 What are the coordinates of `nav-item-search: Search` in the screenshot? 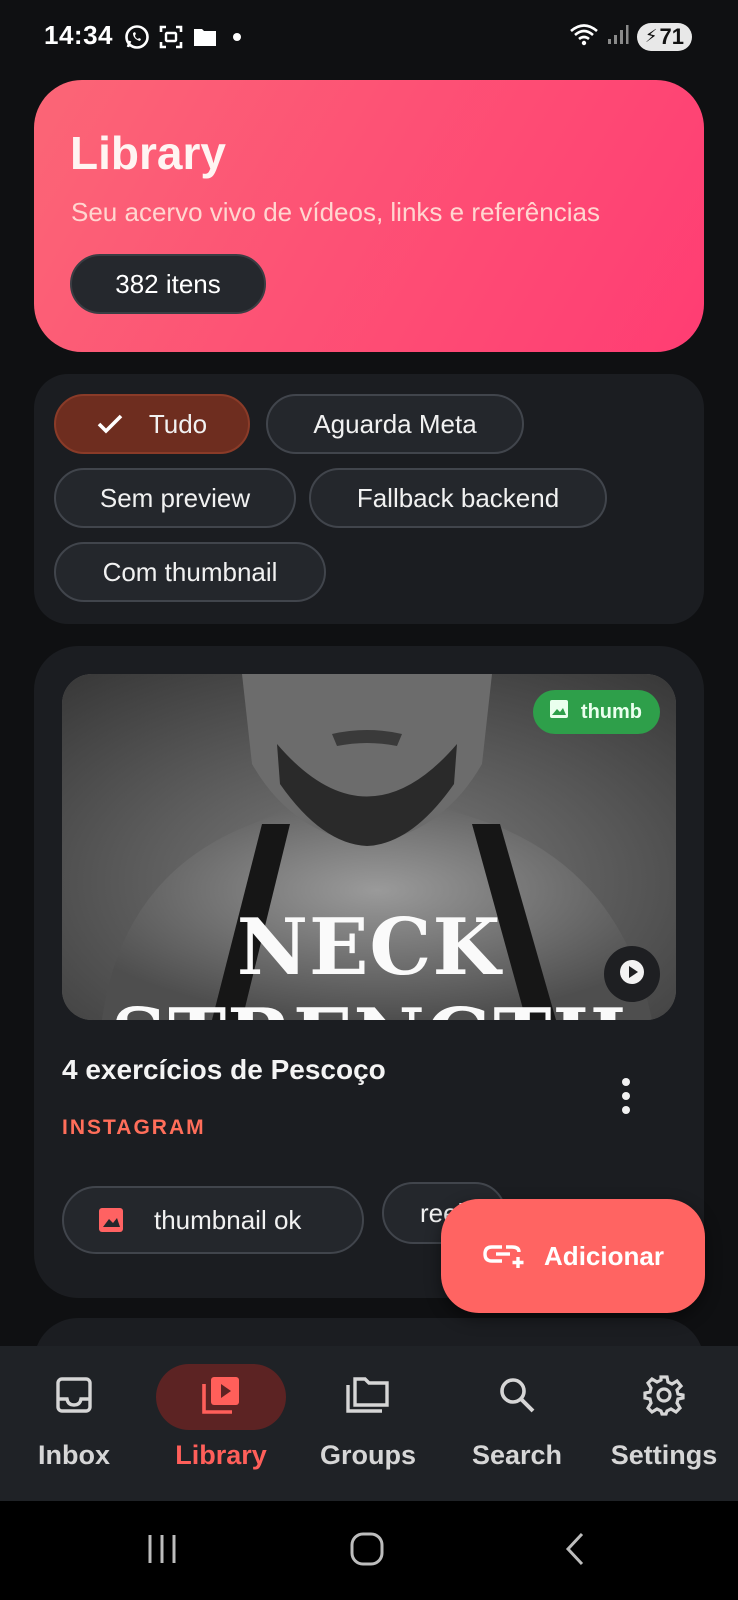 It's located at (517, 1424).